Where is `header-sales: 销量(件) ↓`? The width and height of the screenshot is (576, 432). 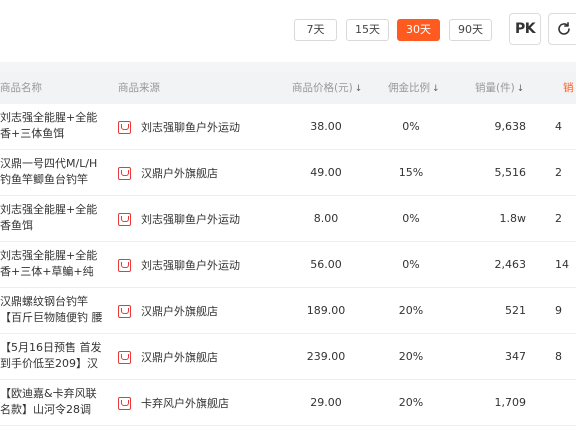
header-sales: 销量(件) ↓ is located at coordinates (499, 88).